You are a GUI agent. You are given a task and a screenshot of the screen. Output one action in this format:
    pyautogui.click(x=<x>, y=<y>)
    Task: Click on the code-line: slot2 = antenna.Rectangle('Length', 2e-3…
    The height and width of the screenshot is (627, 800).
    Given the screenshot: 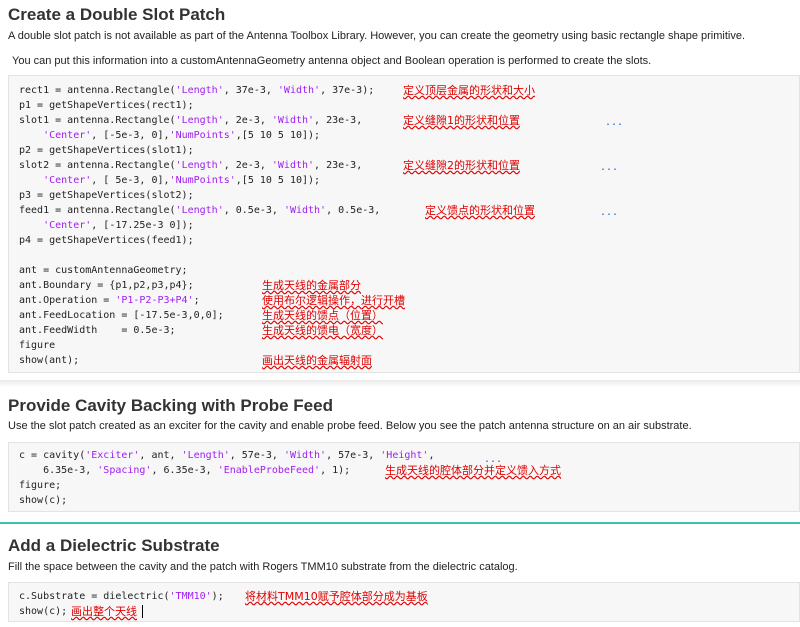 What is the action you would take?
    pyautogui.click(x=190, y=165)
    